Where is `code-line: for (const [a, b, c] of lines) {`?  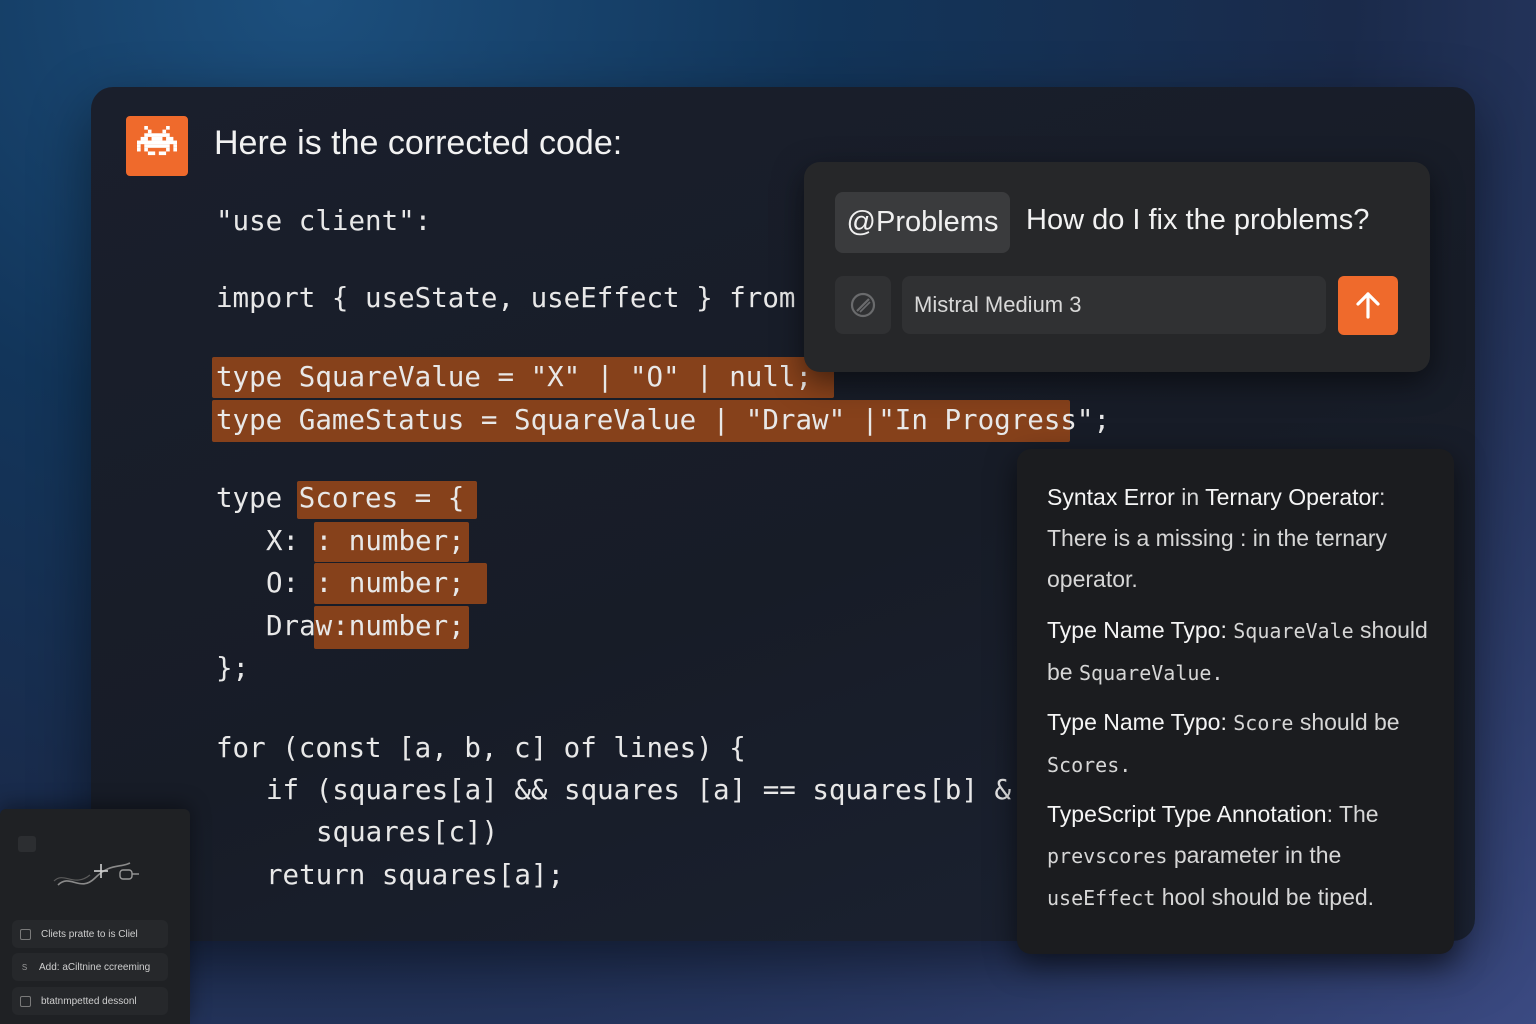 code-line: for (const [a, b, c] of lines) { is located at coordinates (481, 748).